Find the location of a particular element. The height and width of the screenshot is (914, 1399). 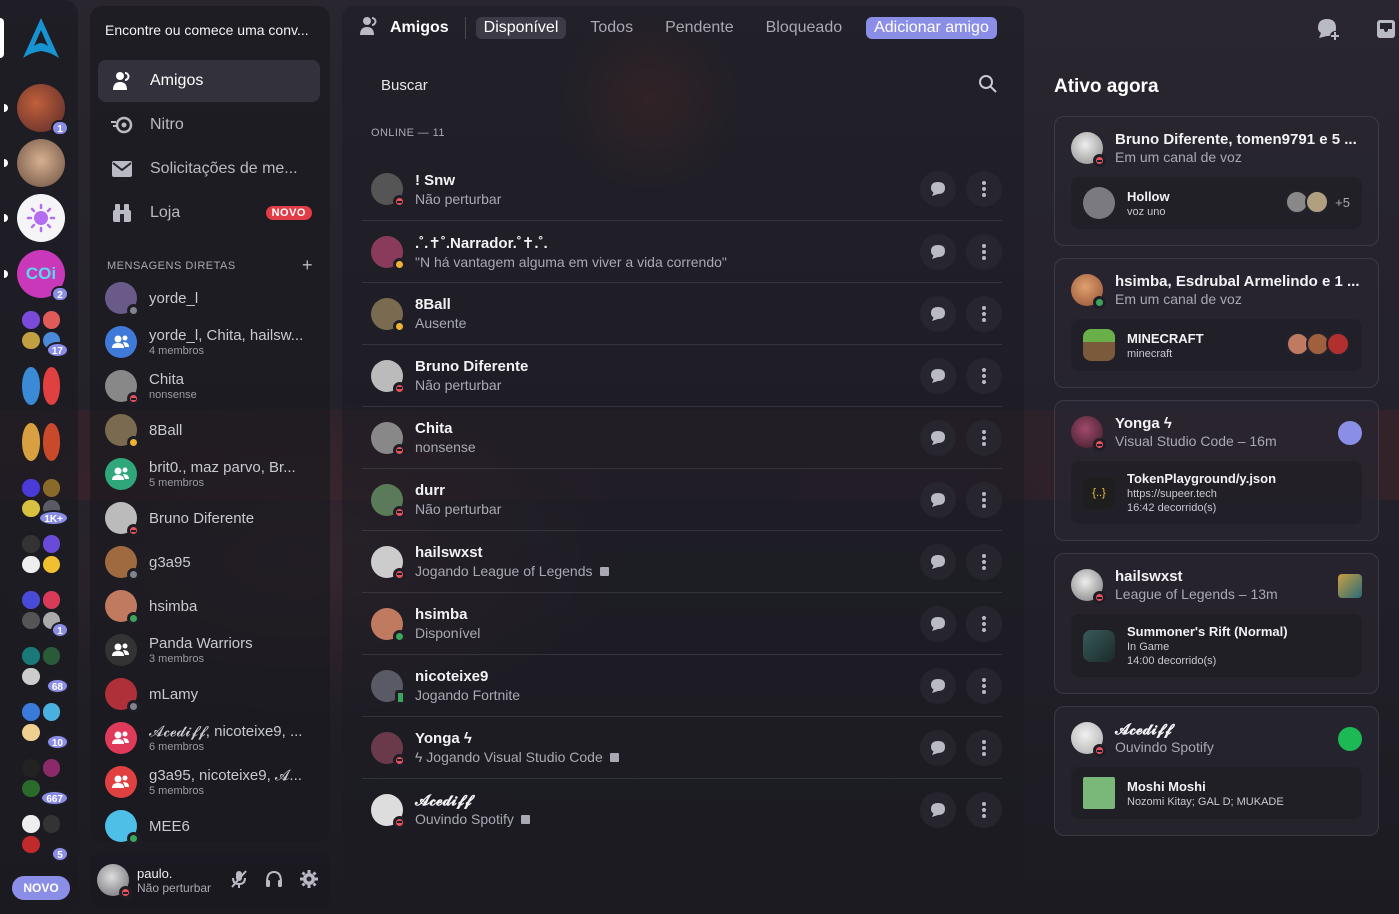

friend-name: Bruno Diferente is located at coordinates (472, 366).